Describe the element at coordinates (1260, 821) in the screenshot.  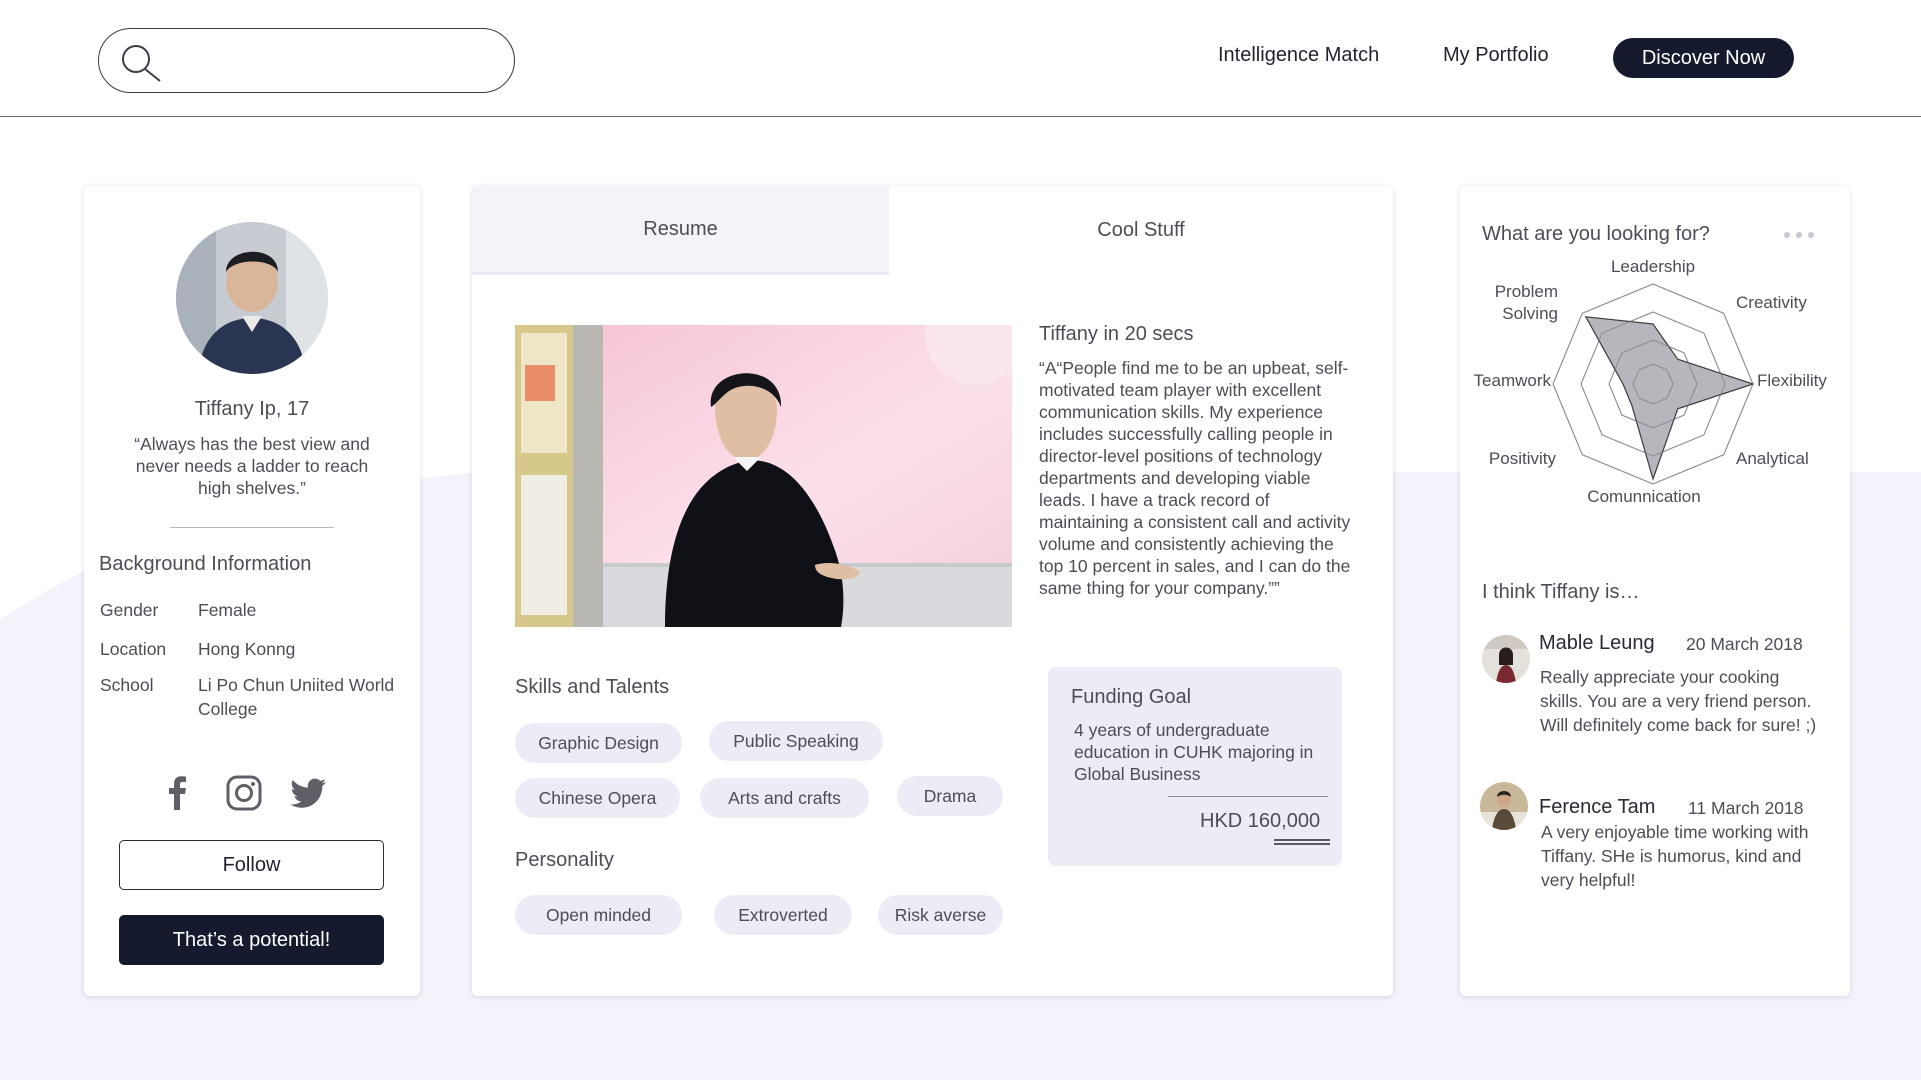
I see `funding-amount: HKD 160,000` at that location.